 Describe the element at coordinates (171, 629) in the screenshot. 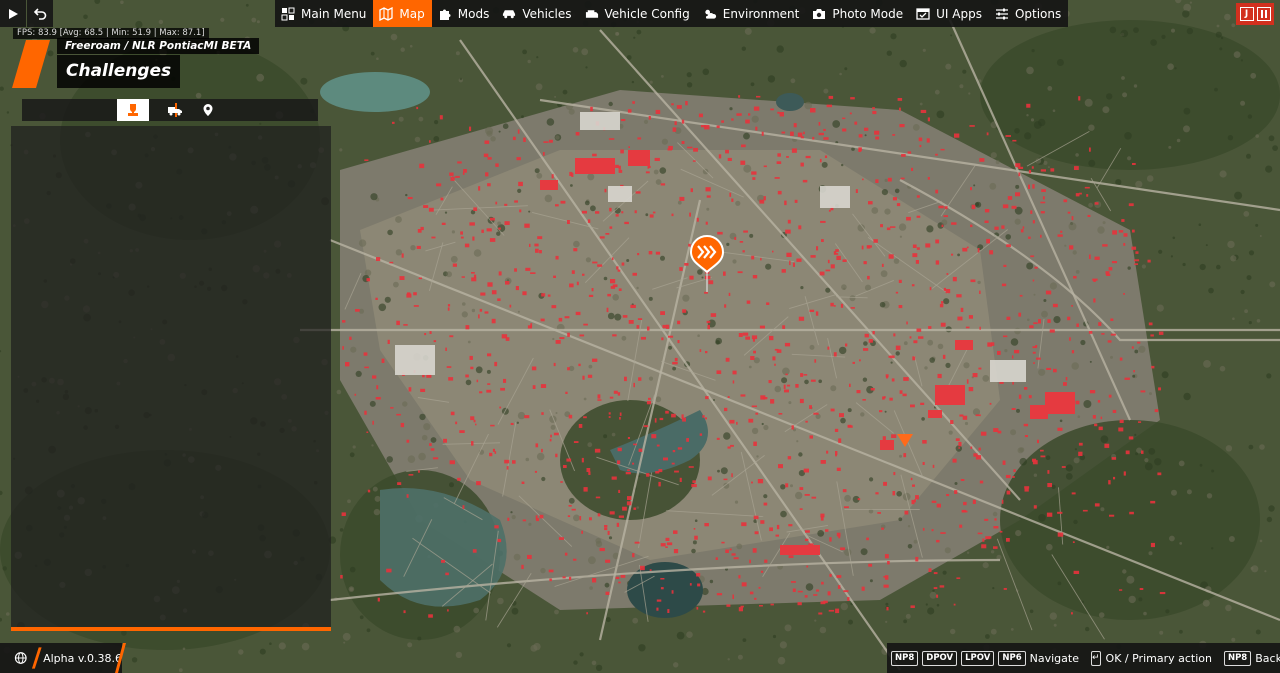

I see `panel-accent-bar` at that location.